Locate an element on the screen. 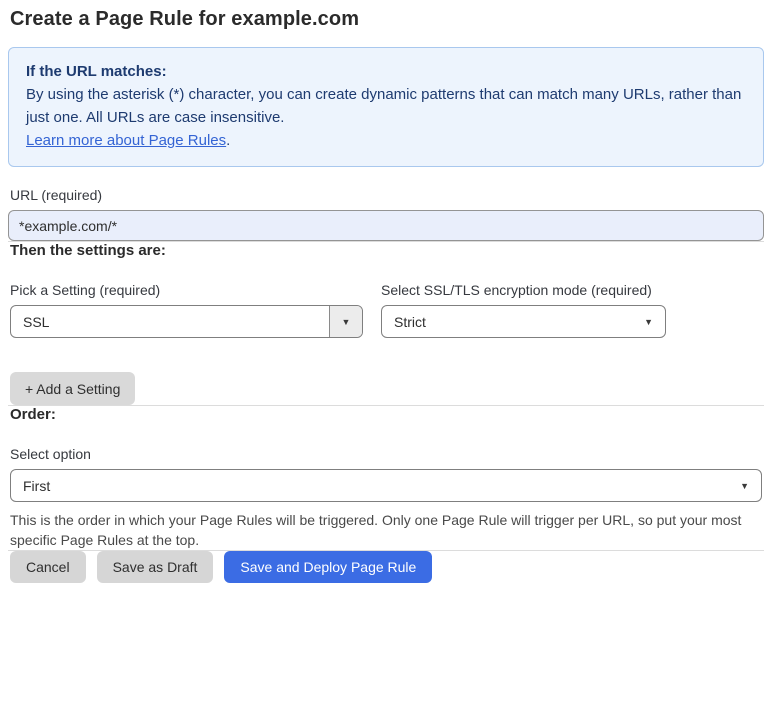  pick-setting-column: Pick a Setting (required) SSL ▼ is located at coordinates (186, 310).